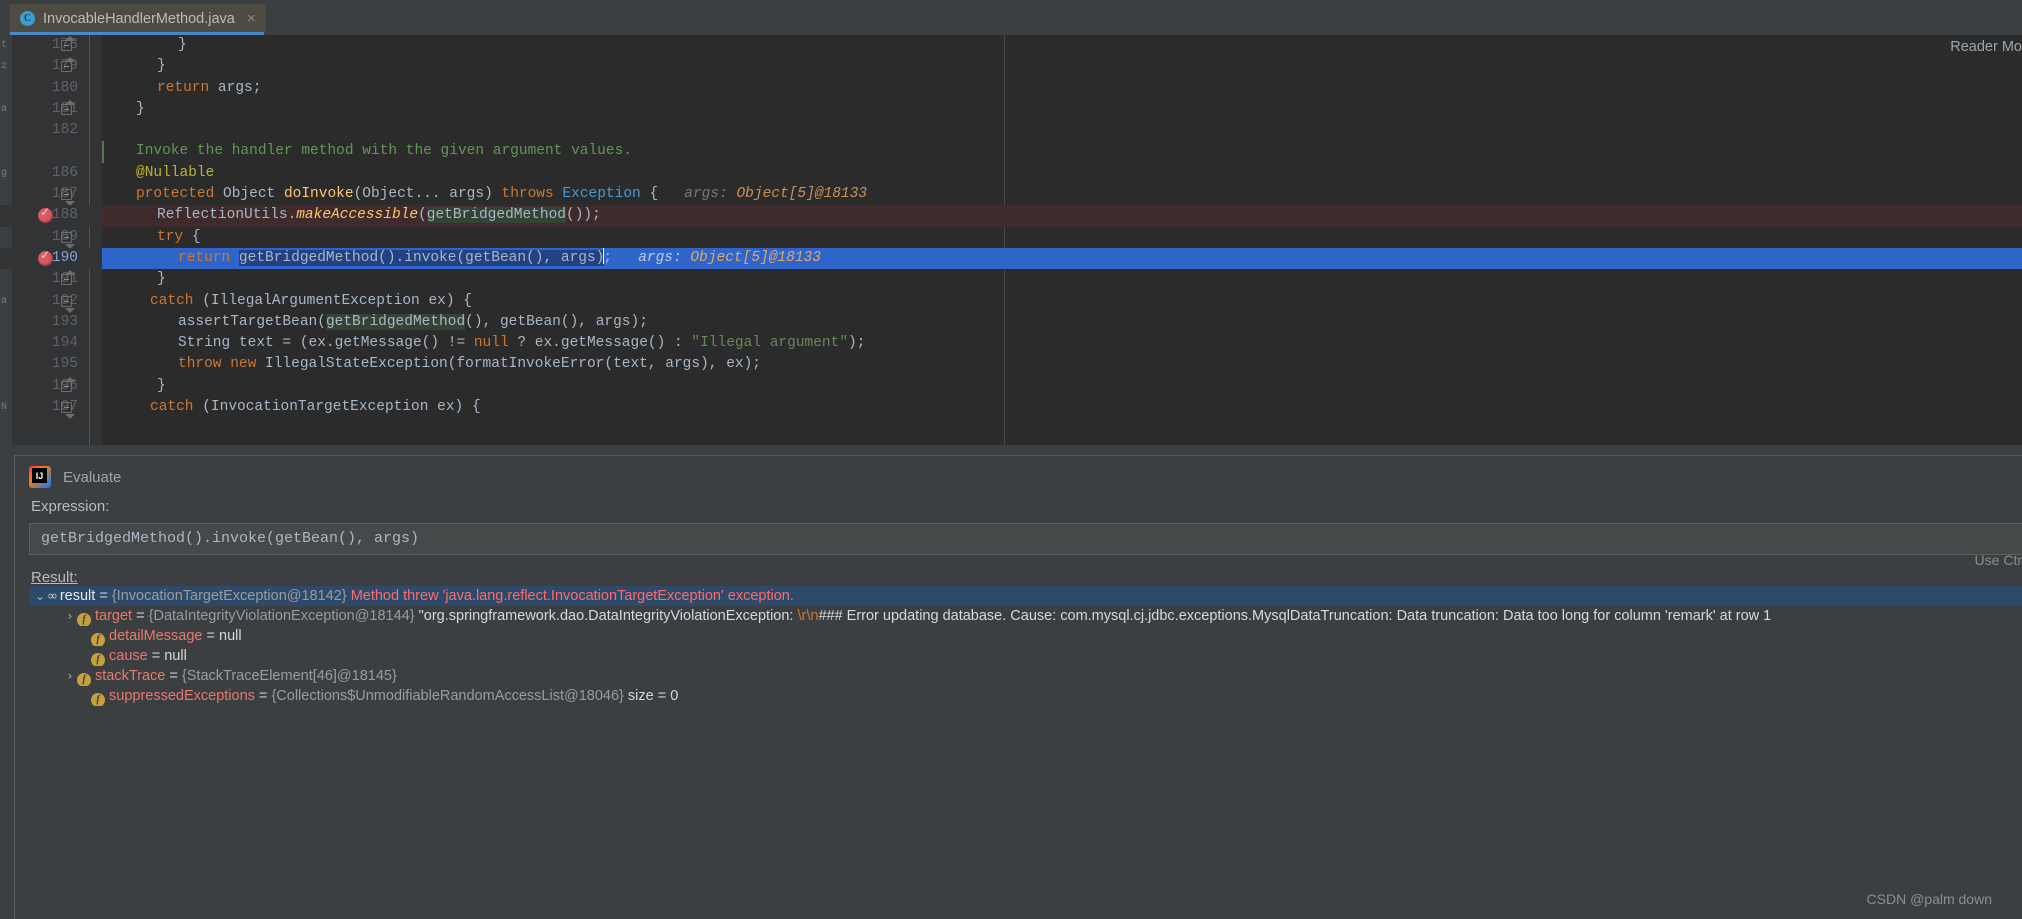 This screenshot has width=2022, height=919. I want to click on tree-node-name: suppressedExceptions, so click(182, 696).